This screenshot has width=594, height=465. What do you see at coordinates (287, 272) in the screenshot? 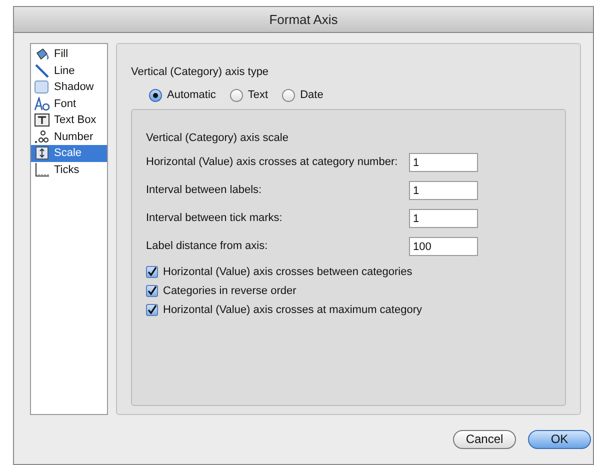
I see `checkbox-label: Horizontal (Value) axis crosses between categories` at bounding box center [287, 272].